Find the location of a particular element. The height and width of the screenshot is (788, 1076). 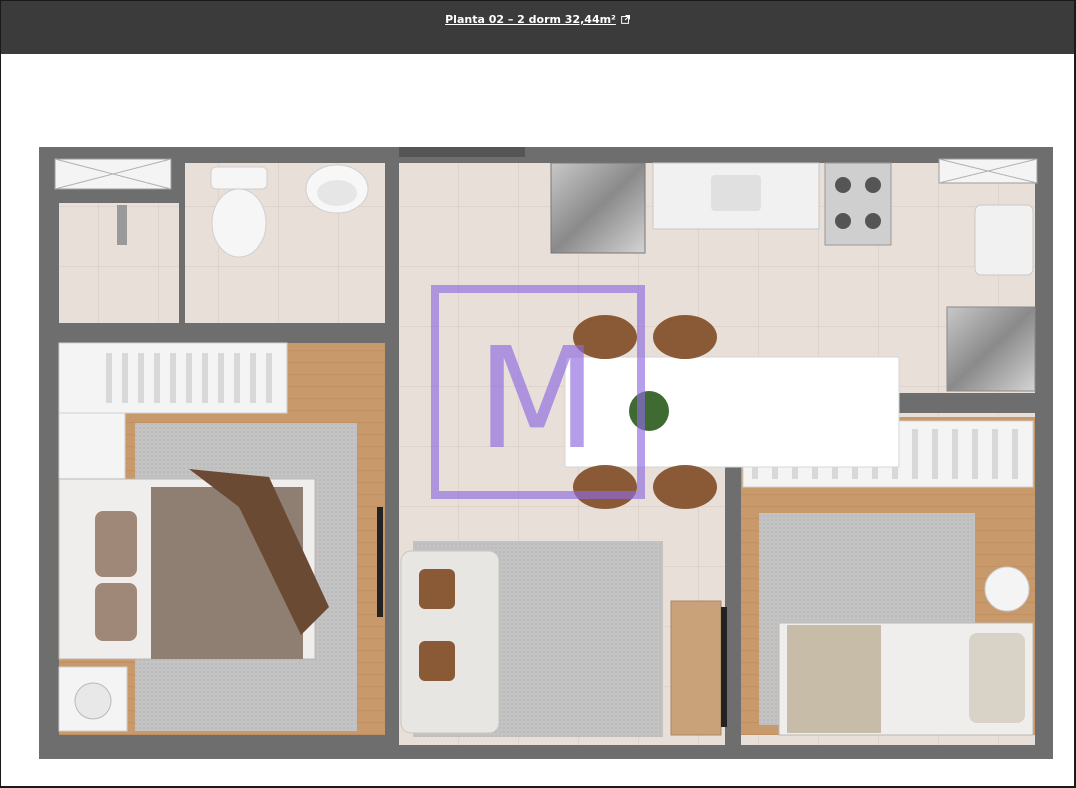

watermark-letter: M is located at coordinates (537, 399).